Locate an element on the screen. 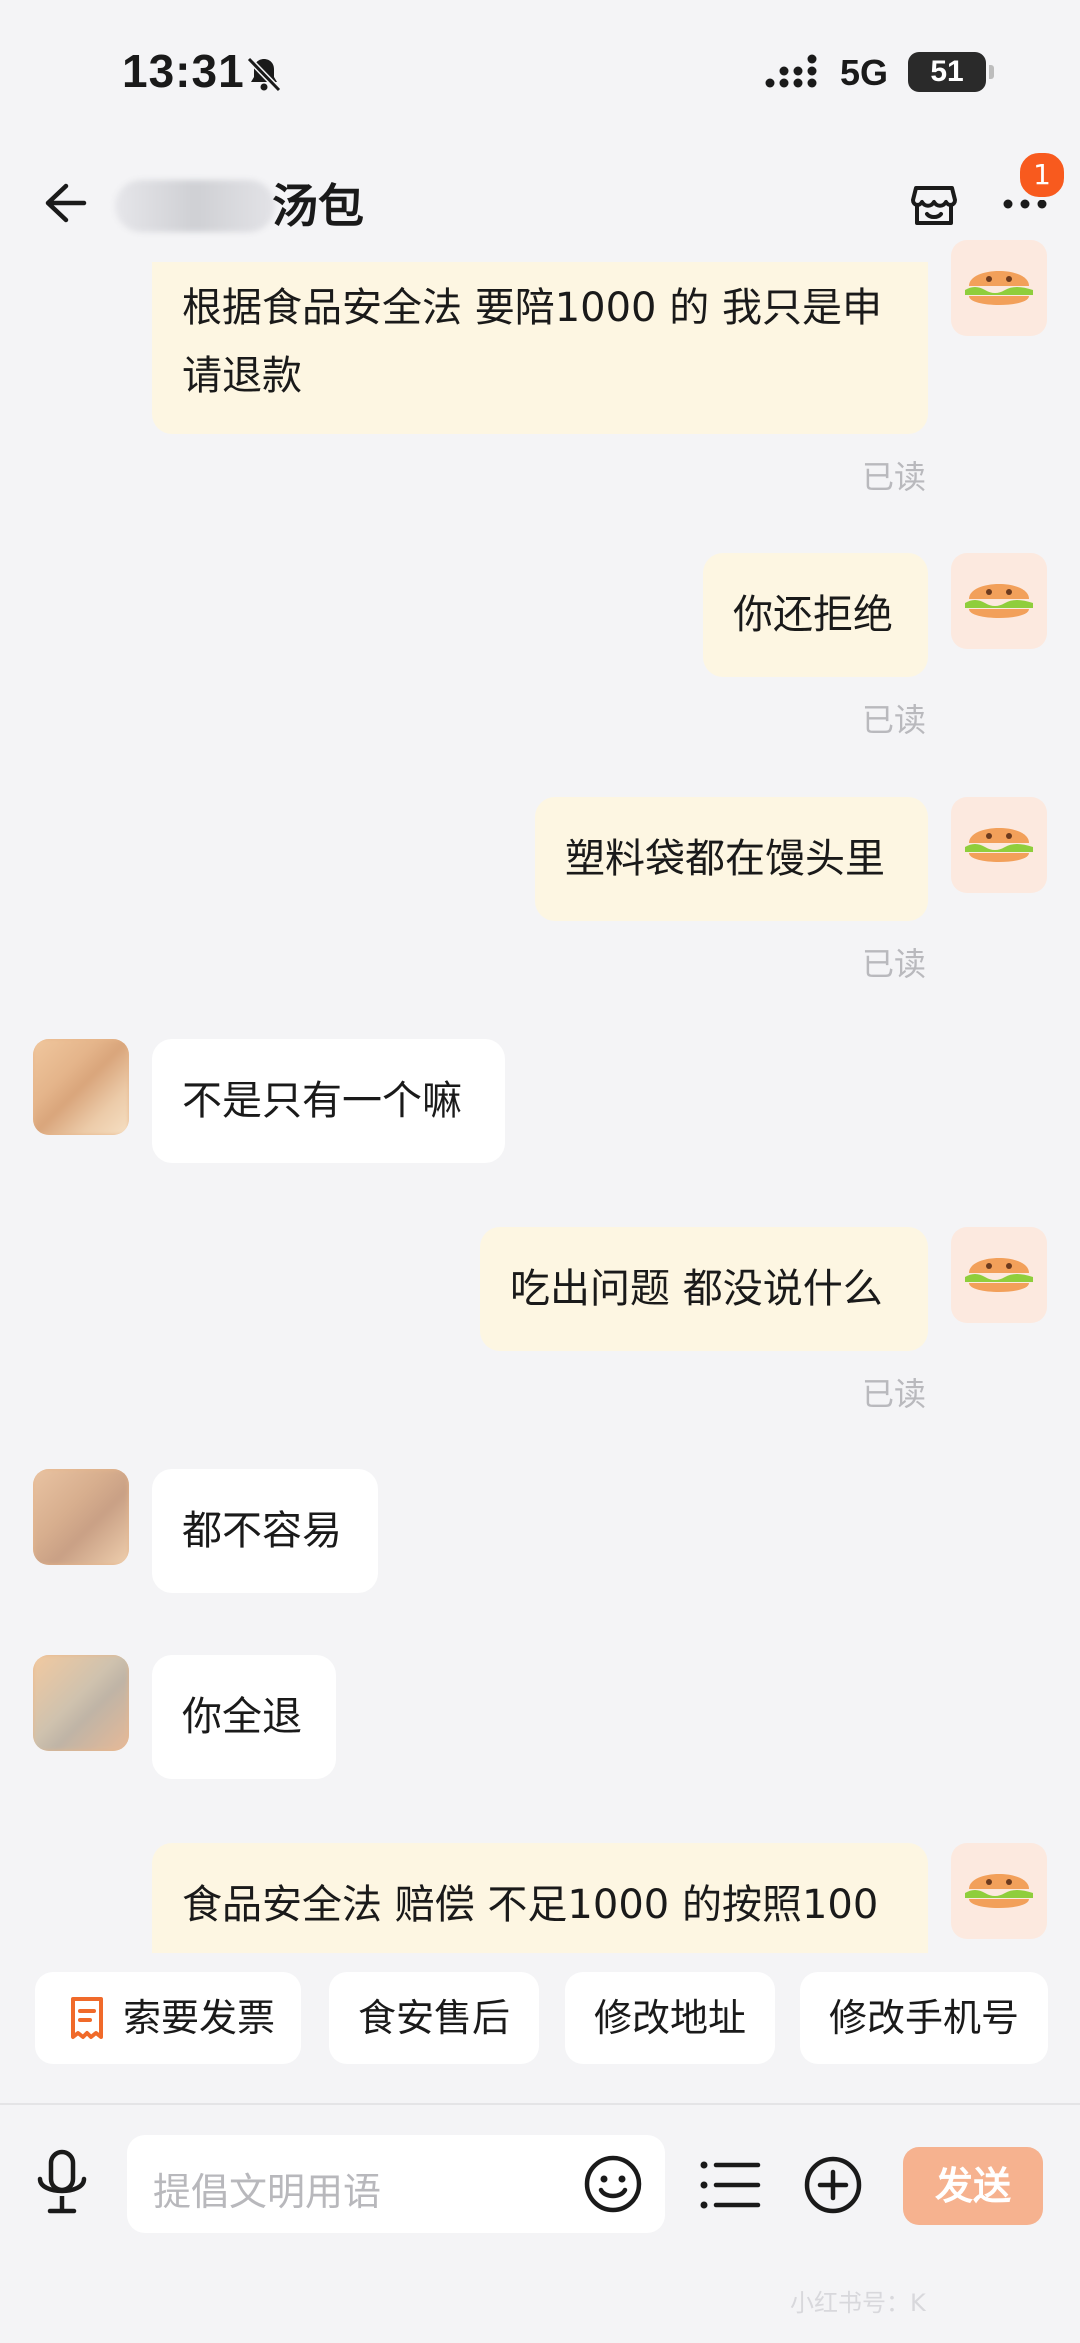 This screenshot has width=1080, height=2343. battery-icon: 51 is located at coordinates (951, 72).